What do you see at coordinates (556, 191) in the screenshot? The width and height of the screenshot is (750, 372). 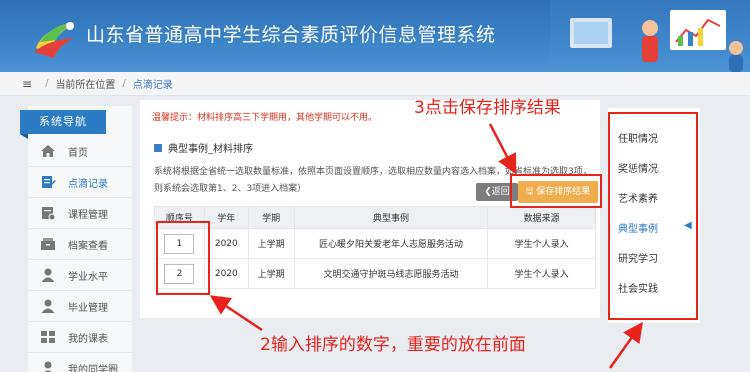 I see `annotation-box-save` at bounding box center [556, 191].